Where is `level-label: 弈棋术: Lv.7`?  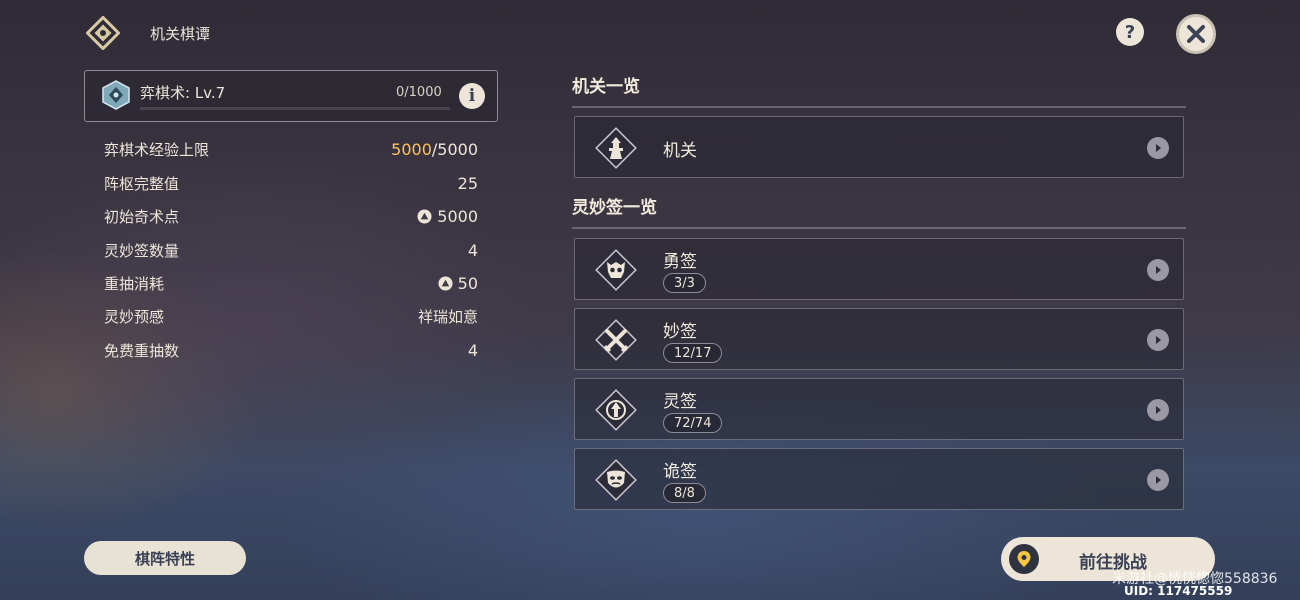
level-label: 弈棋术: Lv.7 is located at coordinates (183, 93).